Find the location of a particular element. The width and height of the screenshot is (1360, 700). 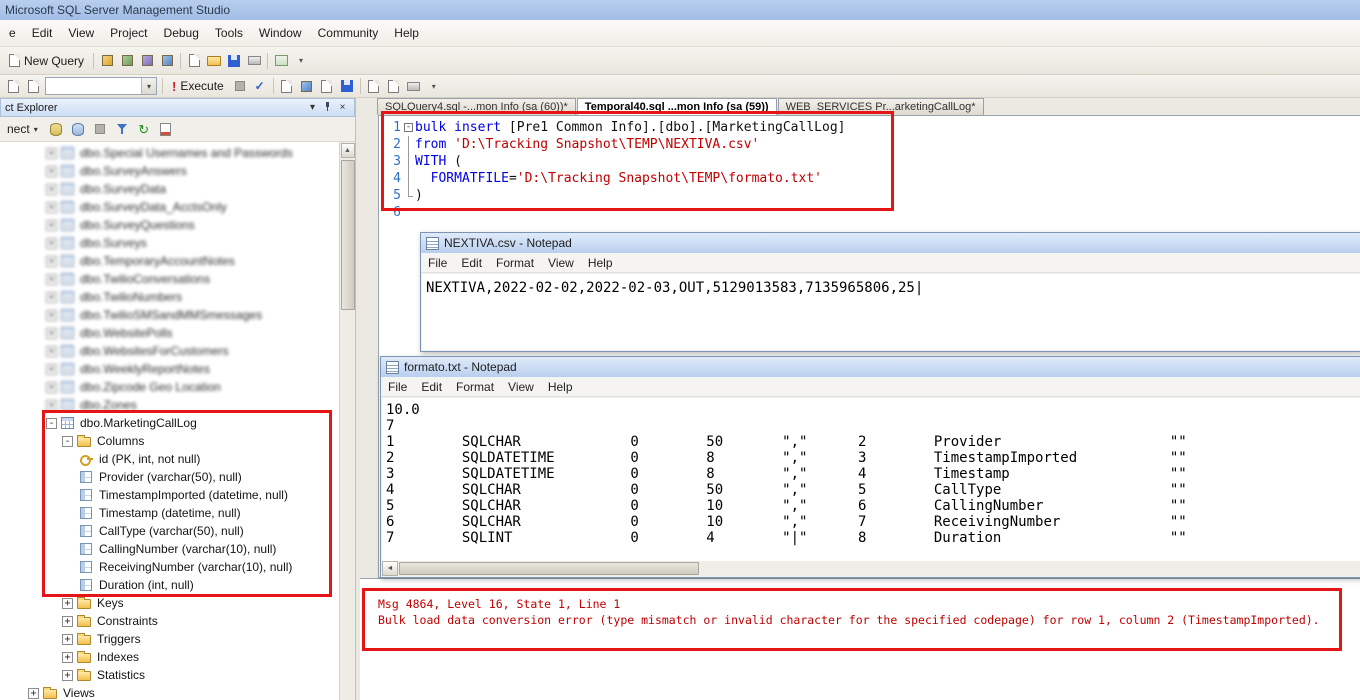

tree-item-views-folder: + Views is located at coordinates (169, 692).